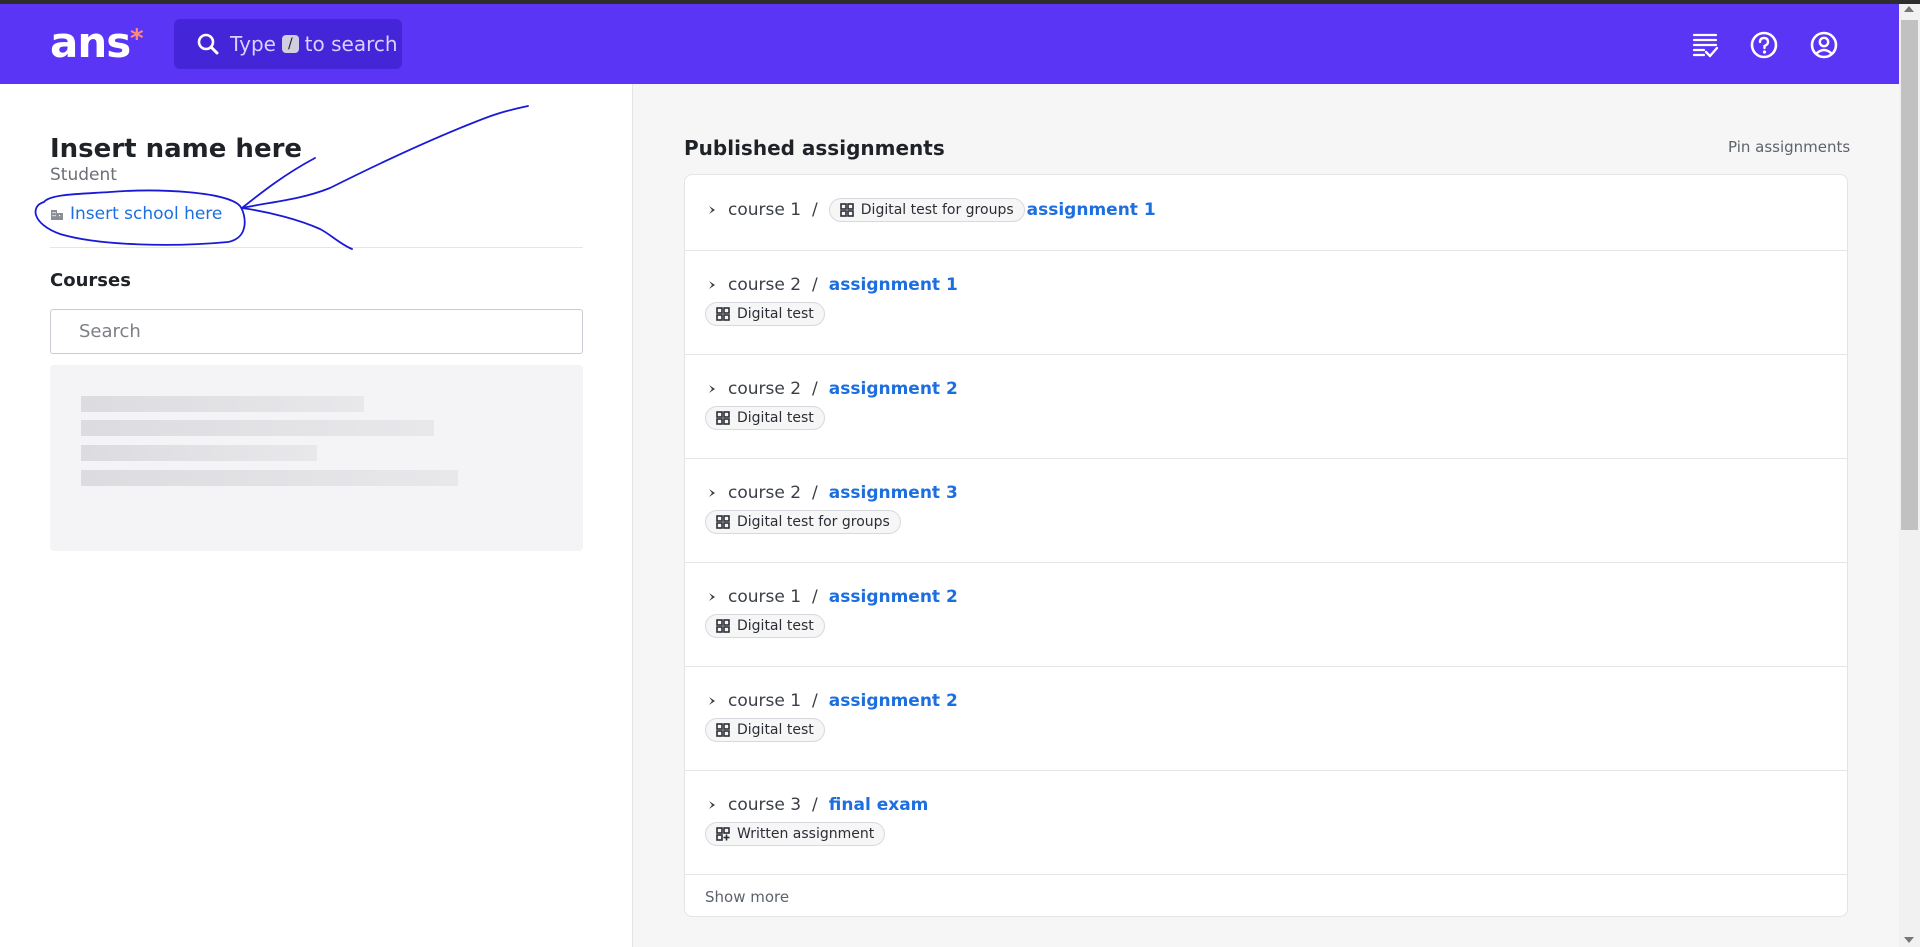  Describe the element at coordinates (814, 148) in the screenshot. I see `published-assignments-heading: Published assignments` at that location.